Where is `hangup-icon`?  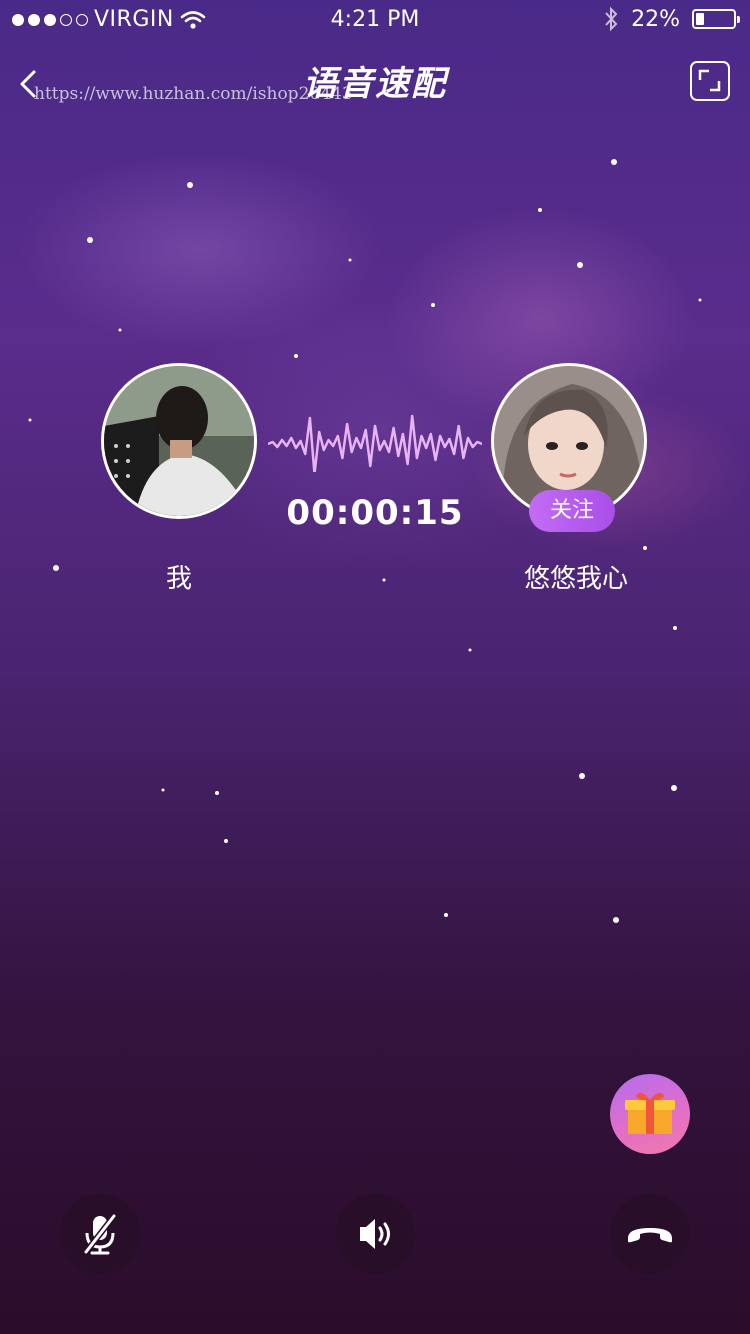 hangup-icon is located at coordinates (650, 1235).